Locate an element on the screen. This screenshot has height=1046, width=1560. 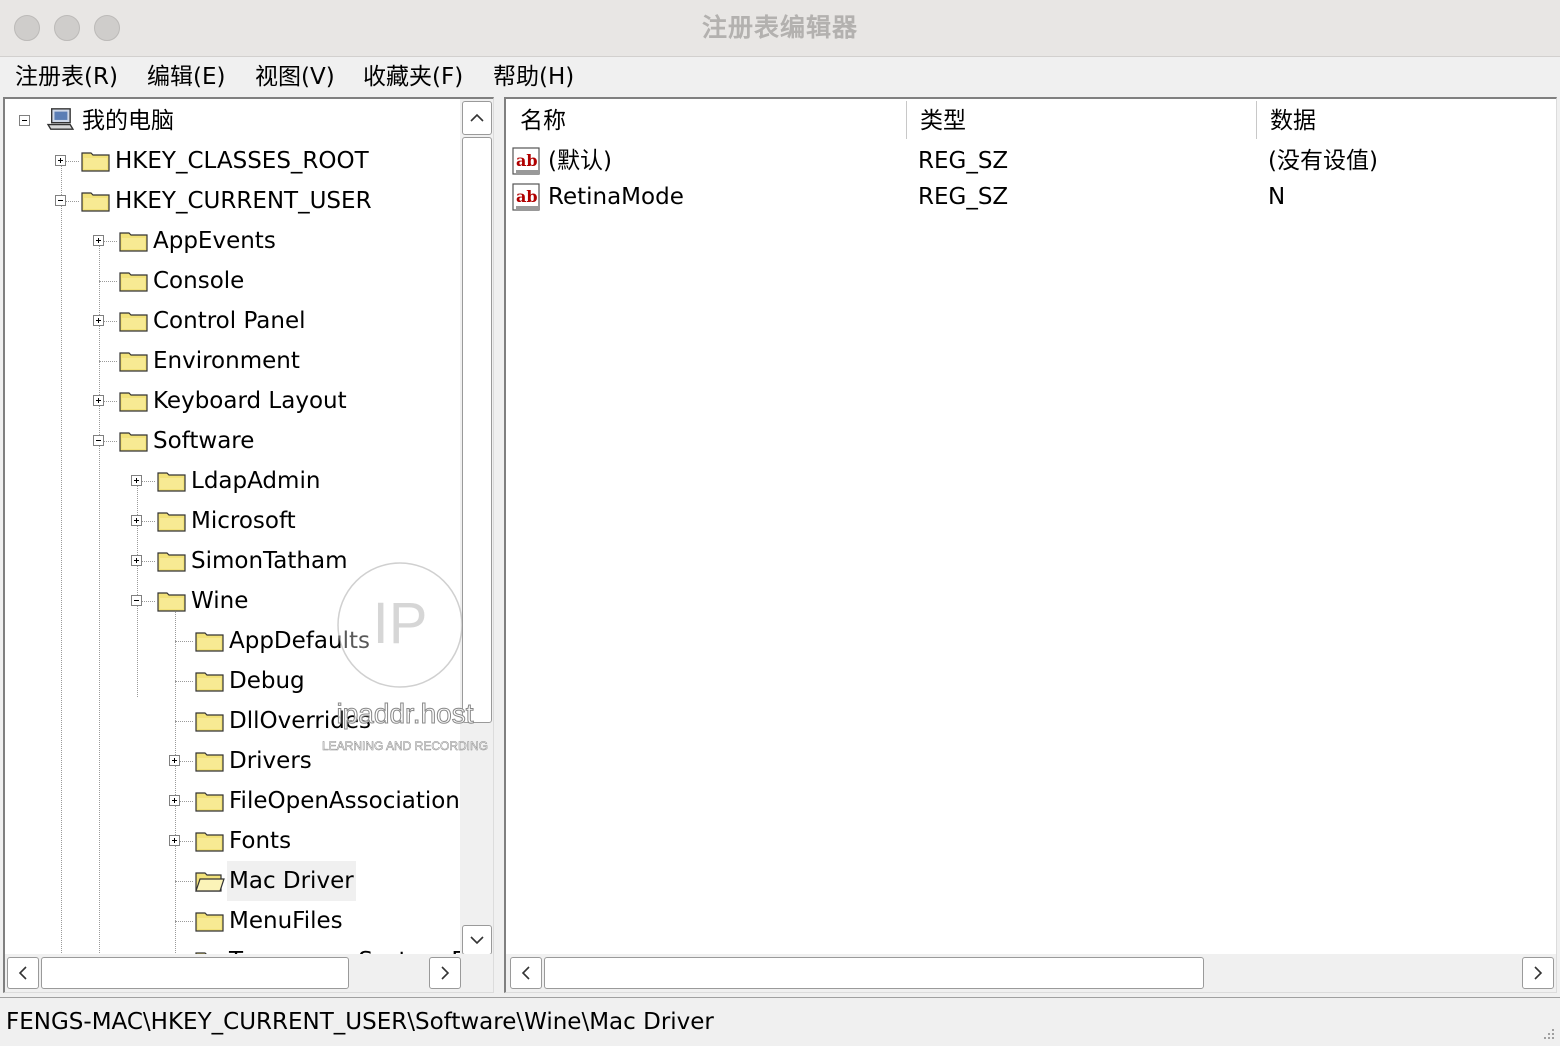
tree-node-keyboard-layout: Keyboard Layout is located at coordinates (232, 401).